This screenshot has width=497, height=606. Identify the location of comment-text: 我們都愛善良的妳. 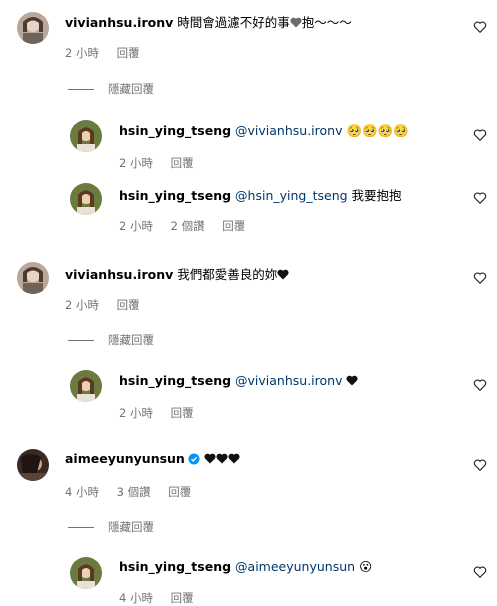
(227, 274).